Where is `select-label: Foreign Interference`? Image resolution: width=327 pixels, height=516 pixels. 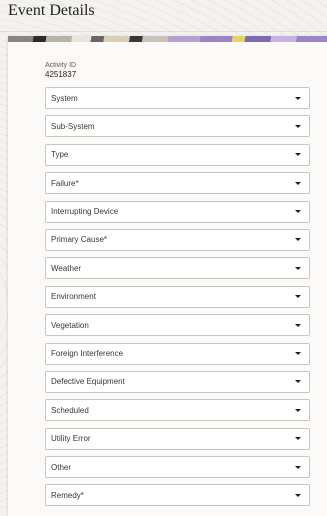
select-label: Foreign Interference is located at coordinates (87, 354).